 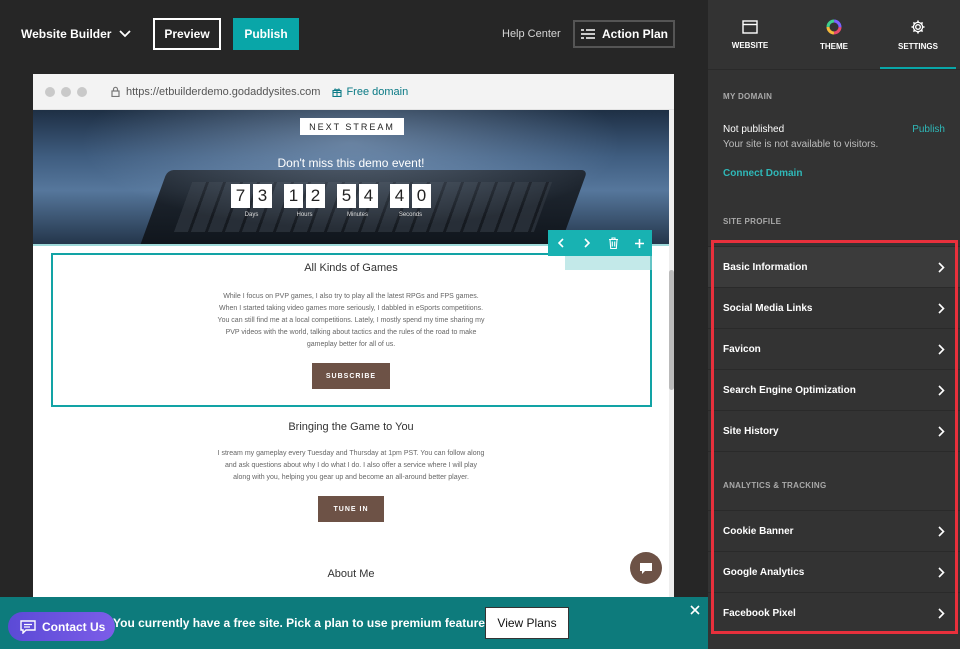 What do you see at coordinates (351, 376) in the screenshot?
I see `subscribe-button: SUBSCRIBE` at bounding box center [351, 376].